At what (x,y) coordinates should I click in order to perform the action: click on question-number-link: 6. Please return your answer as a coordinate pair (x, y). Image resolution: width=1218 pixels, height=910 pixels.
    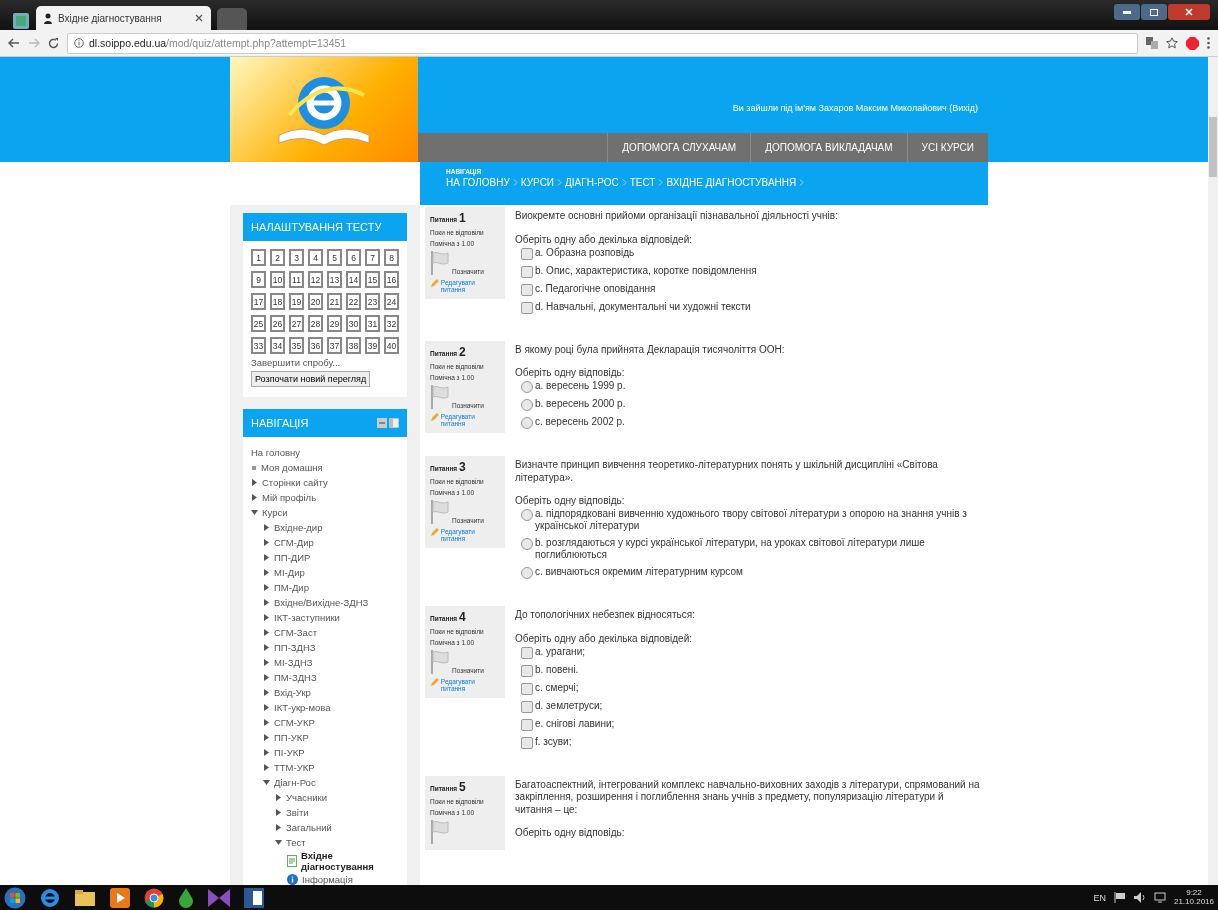
    Looking at the image, I should click on (353, 257).